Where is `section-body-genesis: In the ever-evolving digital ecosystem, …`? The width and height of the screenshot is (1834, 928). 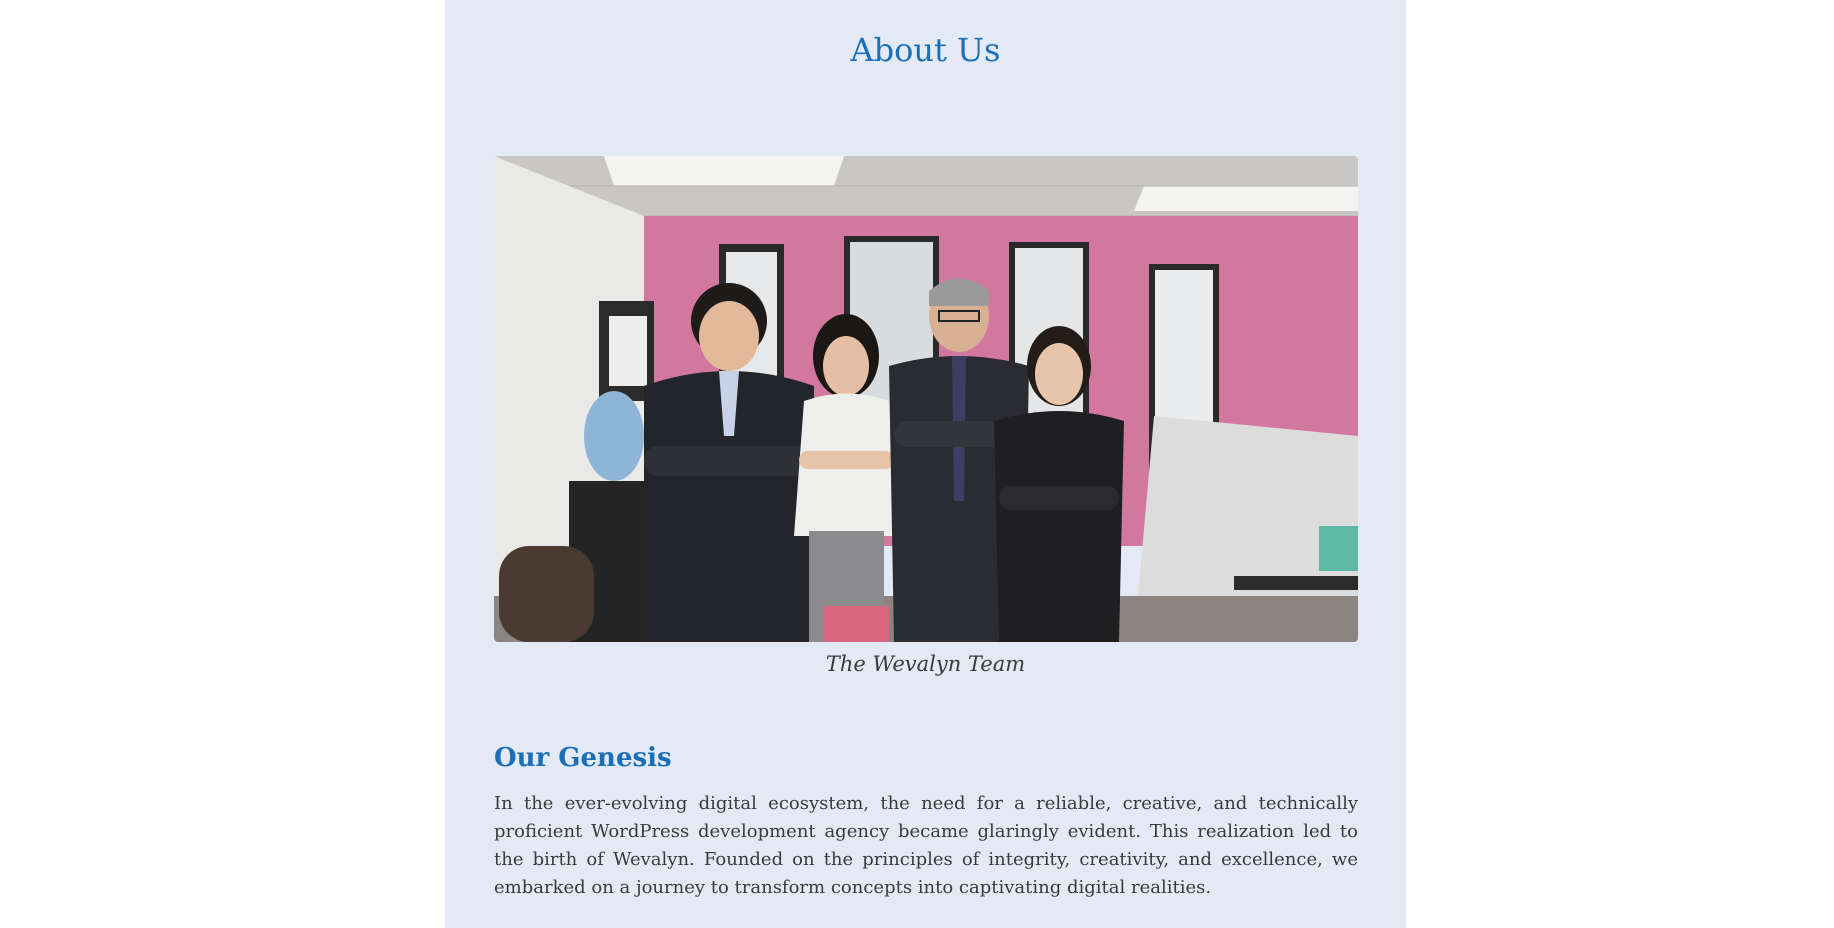
section-body-genesis: In the ever-evolving digital ecosystem, … is located at coordinates (926, 845).